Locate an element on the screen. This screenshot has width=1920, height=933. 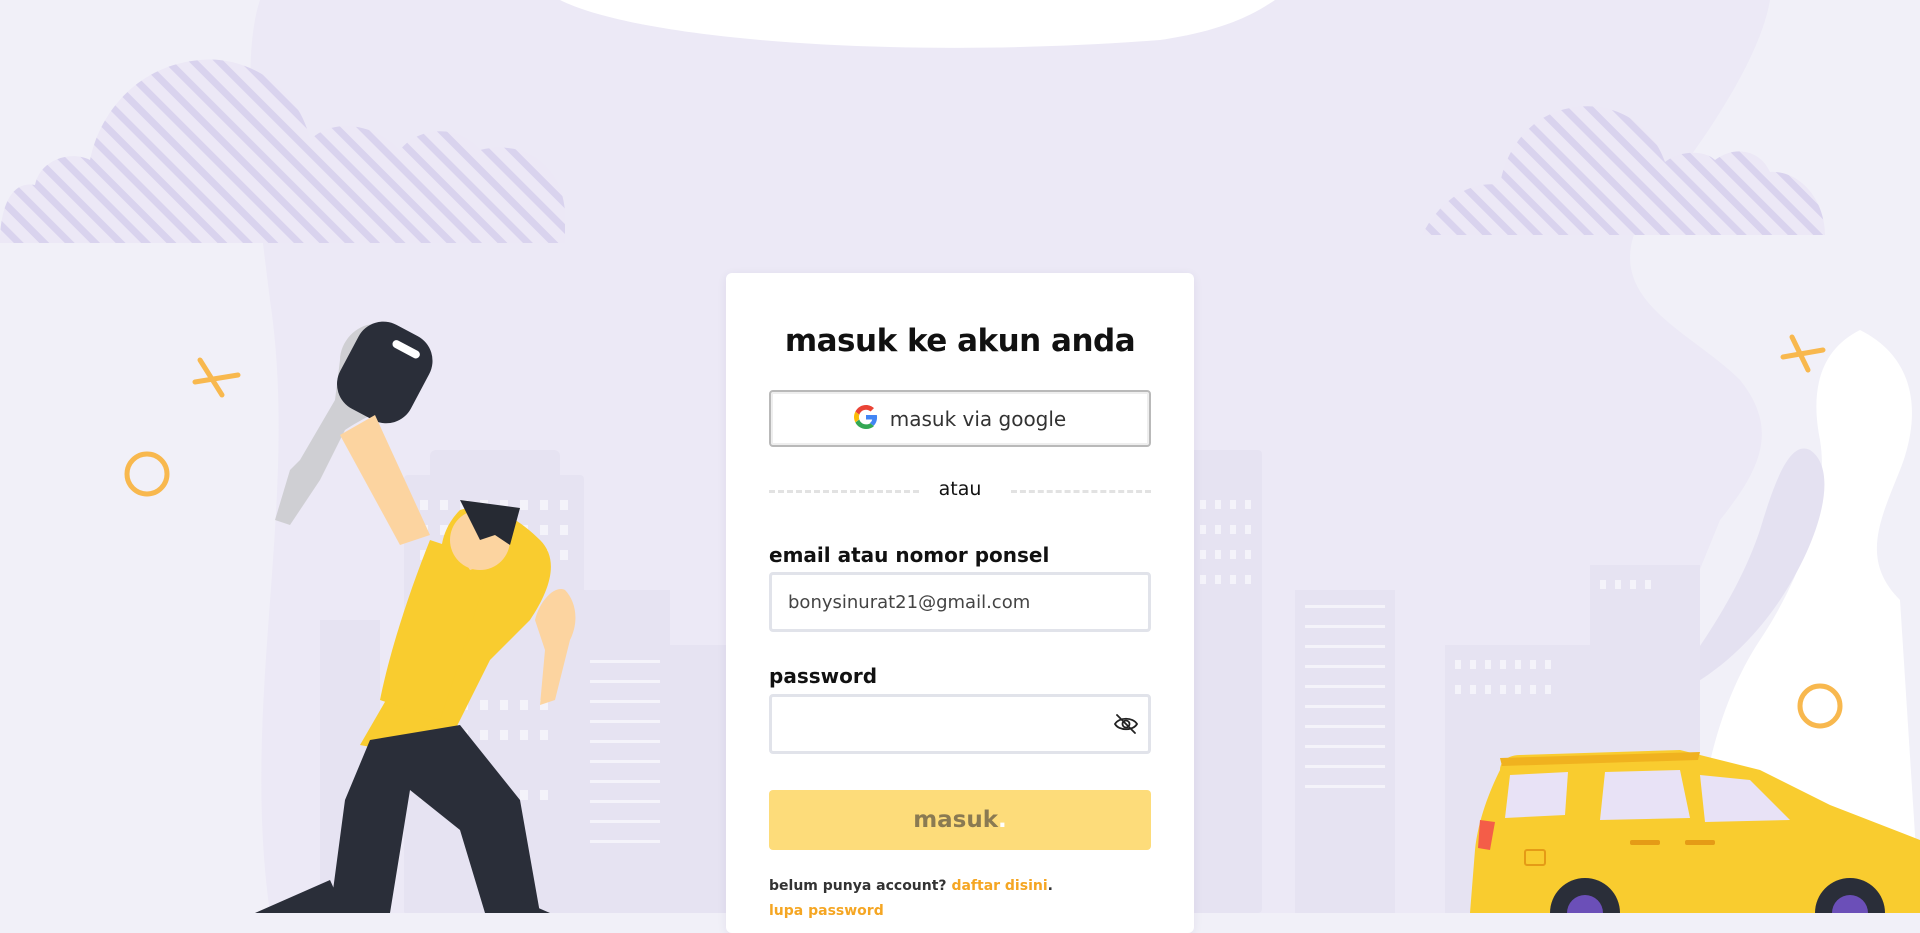
password-field is located at coordinates (960, 724).